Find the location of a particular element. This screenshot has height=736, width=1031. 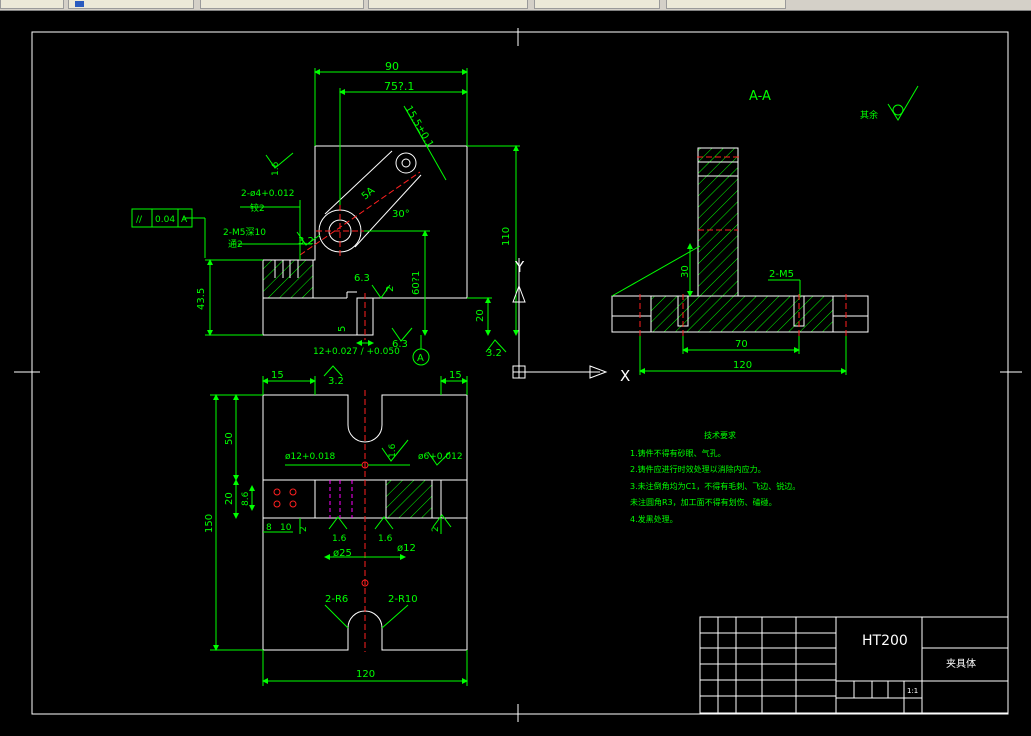

dim-2: 2 is located at coordinates (390, 289).